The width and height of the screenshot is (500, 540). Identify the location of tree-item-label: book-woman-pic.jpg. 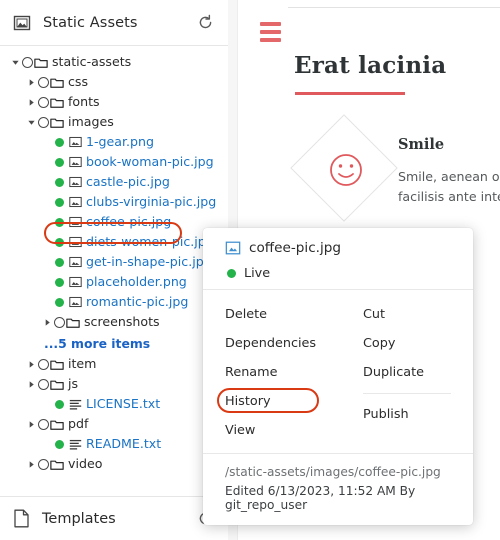
(150, 161).